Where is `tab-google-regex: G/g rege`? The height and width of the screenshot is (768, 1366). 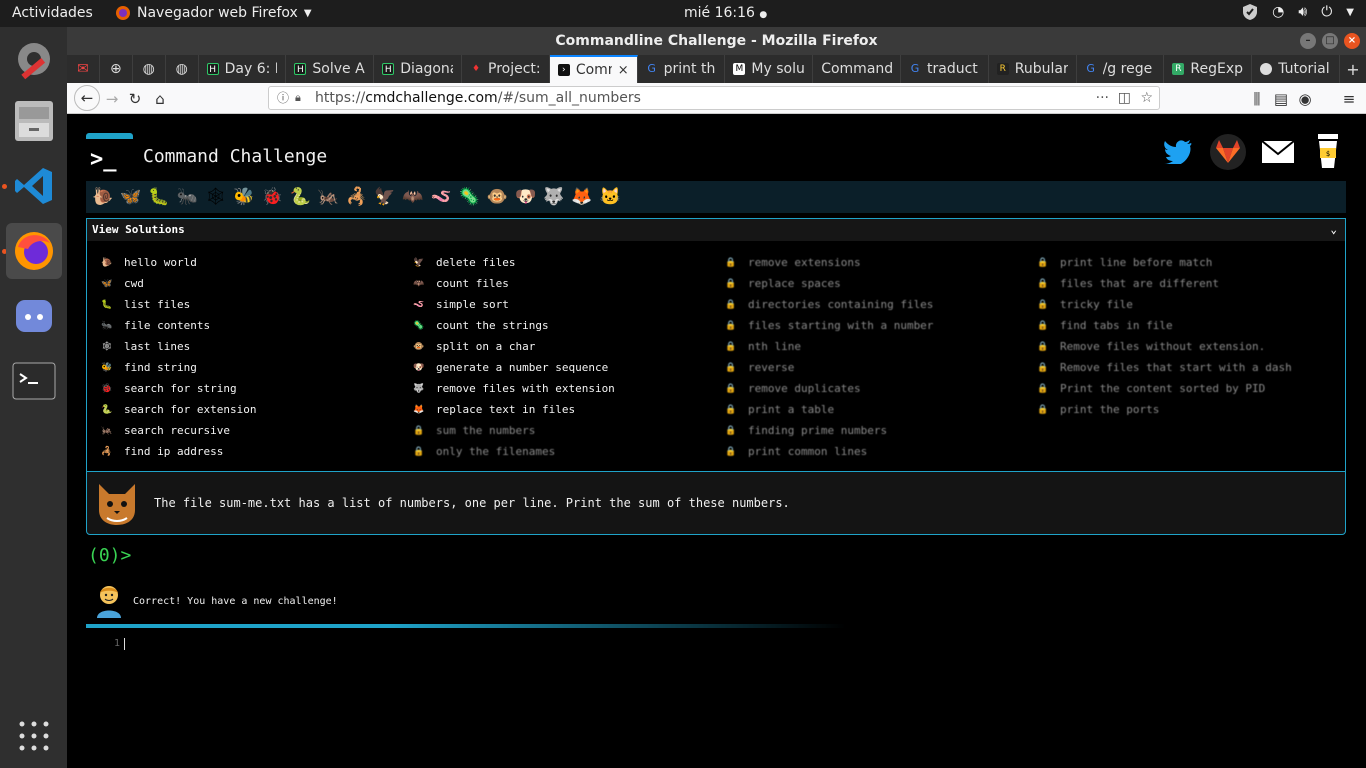
tab-google-regex: G/g rege is located at coordinates (1121, 69).